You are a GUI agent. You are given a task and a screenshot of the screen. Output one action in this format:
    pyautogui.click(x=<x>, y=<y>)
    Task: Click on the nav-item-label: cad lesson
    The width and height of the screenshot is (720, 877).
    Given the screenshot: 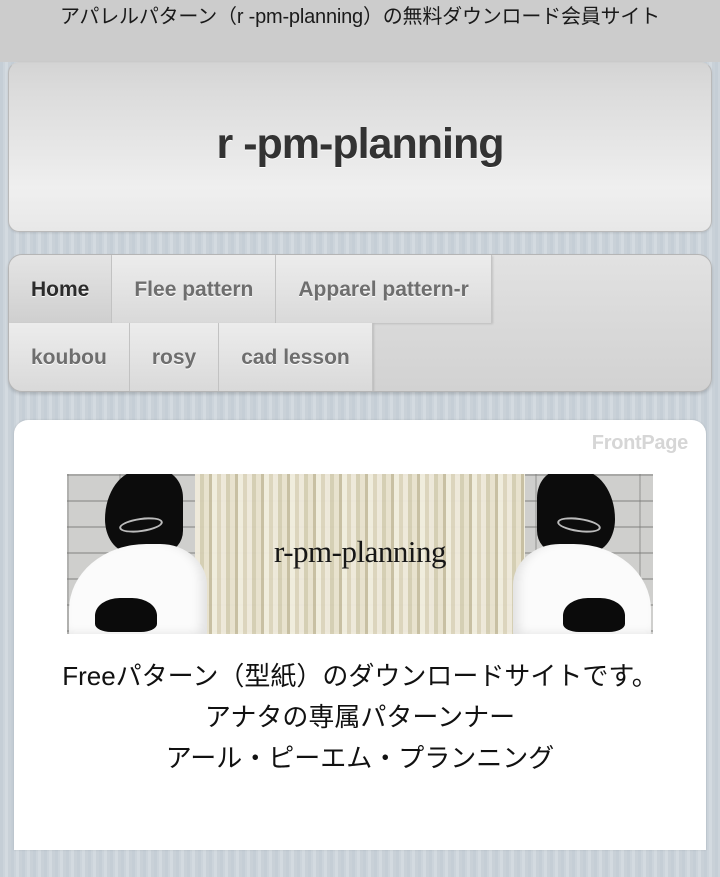 What is the action you would take?
    pyautogui.click(x=295, y=357)
    